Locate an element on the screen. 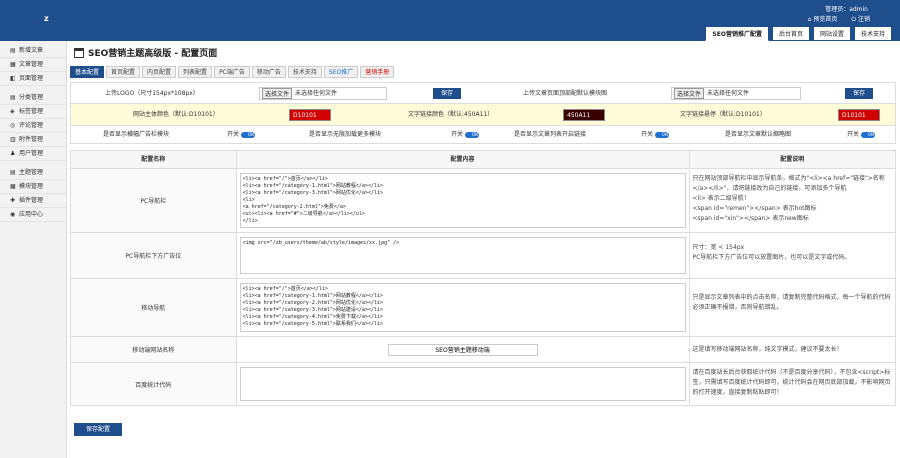  main-color-input: D10101 is located at coordinates (310, 115).